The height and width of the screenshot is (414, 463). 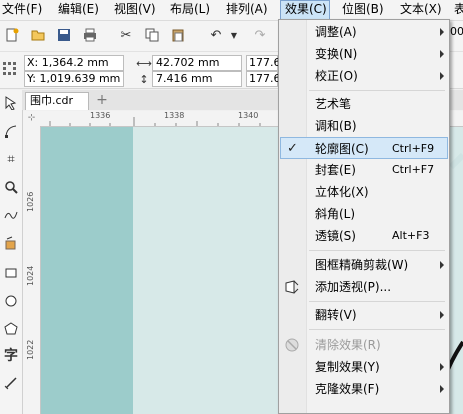 I want to click on object-position-icon, so click(x=10, y=69).